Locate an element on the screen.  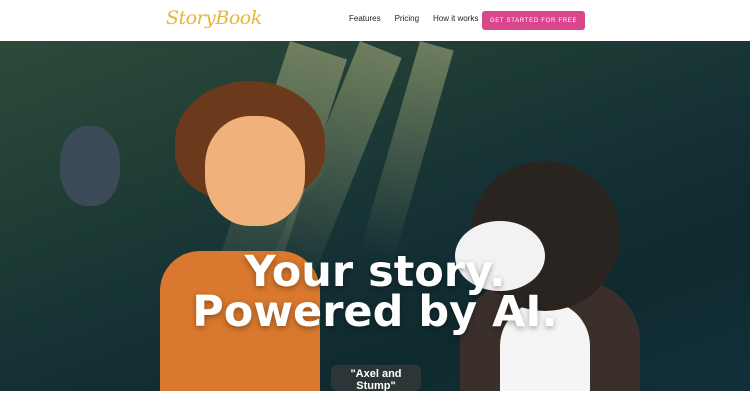
nav-links: Features Pricing How it works is located at coordinates (413, 18).